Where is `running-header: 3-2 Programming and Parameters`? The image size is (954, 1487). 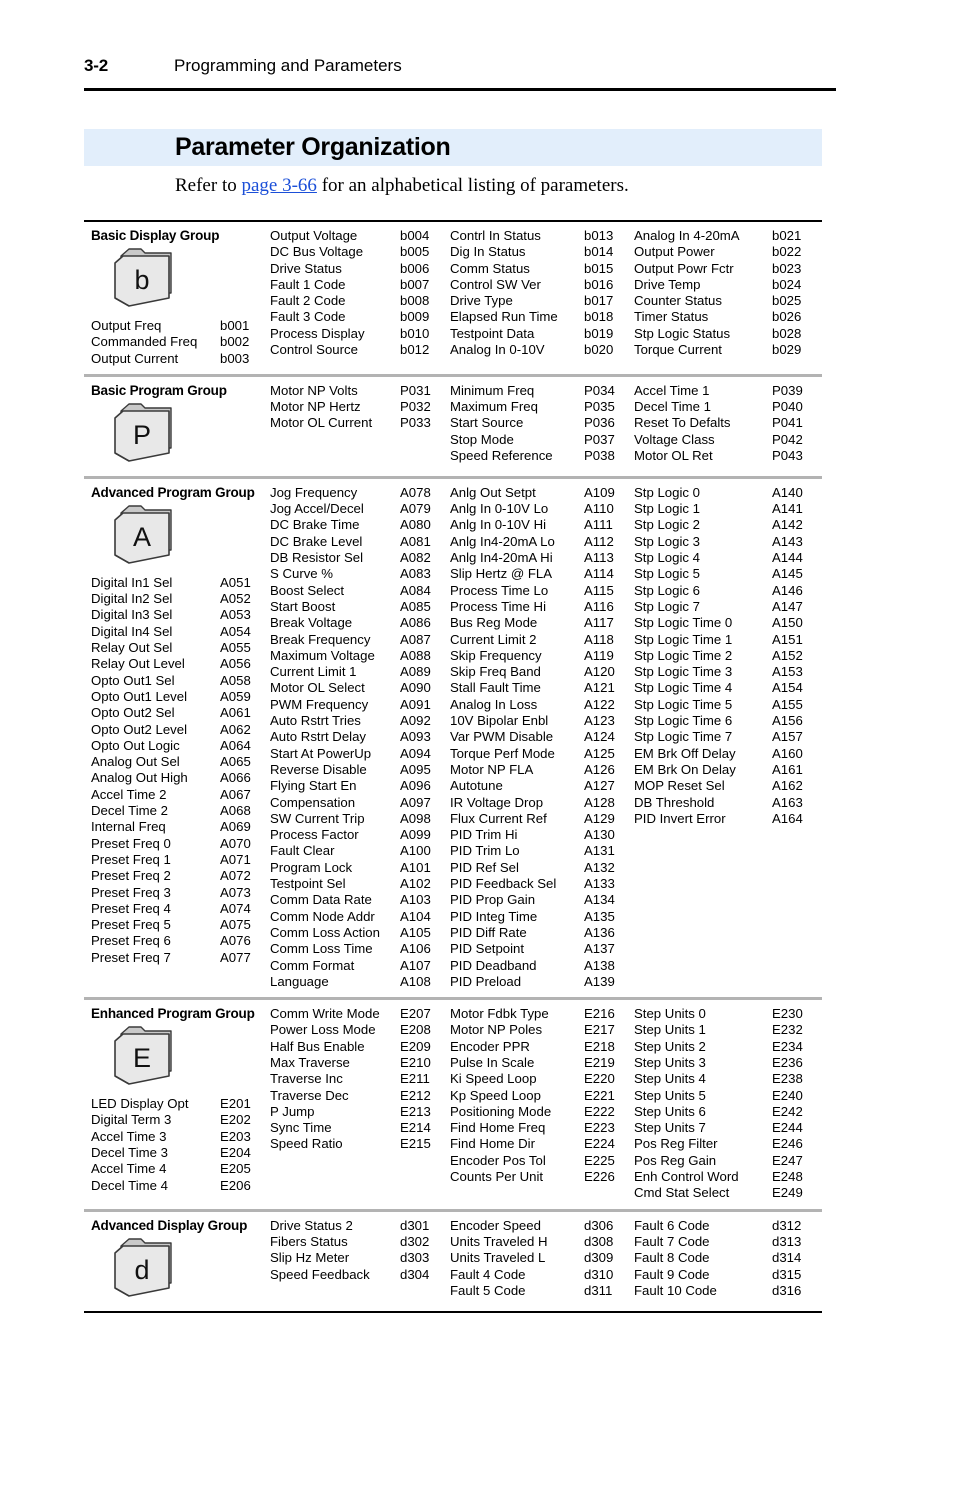
running-header: 3-2 Programming and Parameters is located at coordinates (460, 66).